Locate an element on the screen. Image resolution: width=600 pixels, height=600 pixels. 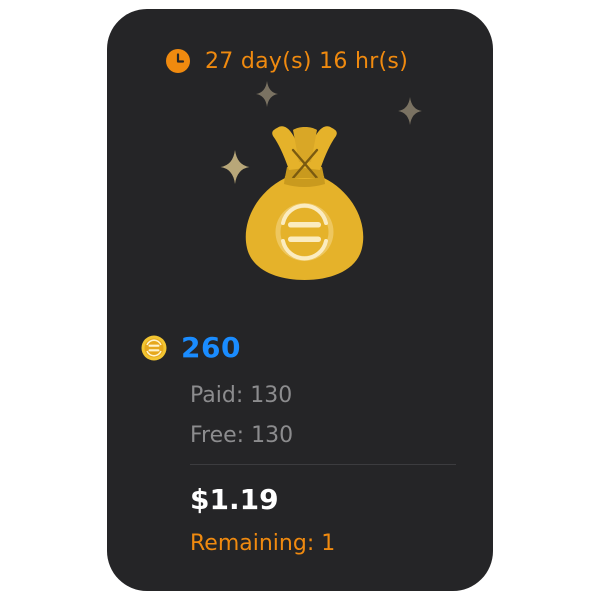
coin-amount-row: 260 is located at coordinates (191, 347).